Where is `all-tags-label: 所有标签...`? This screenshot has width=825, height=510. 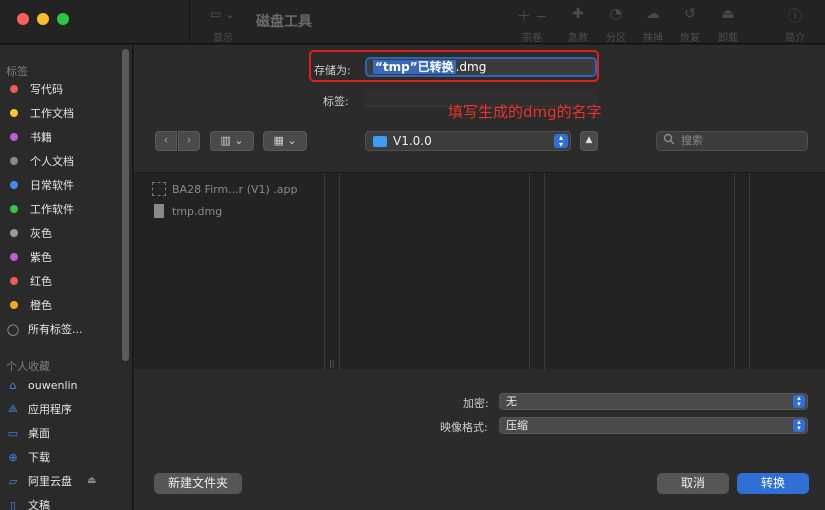 all-tags-label: 所有标签... is located at coordinates (55, 329).